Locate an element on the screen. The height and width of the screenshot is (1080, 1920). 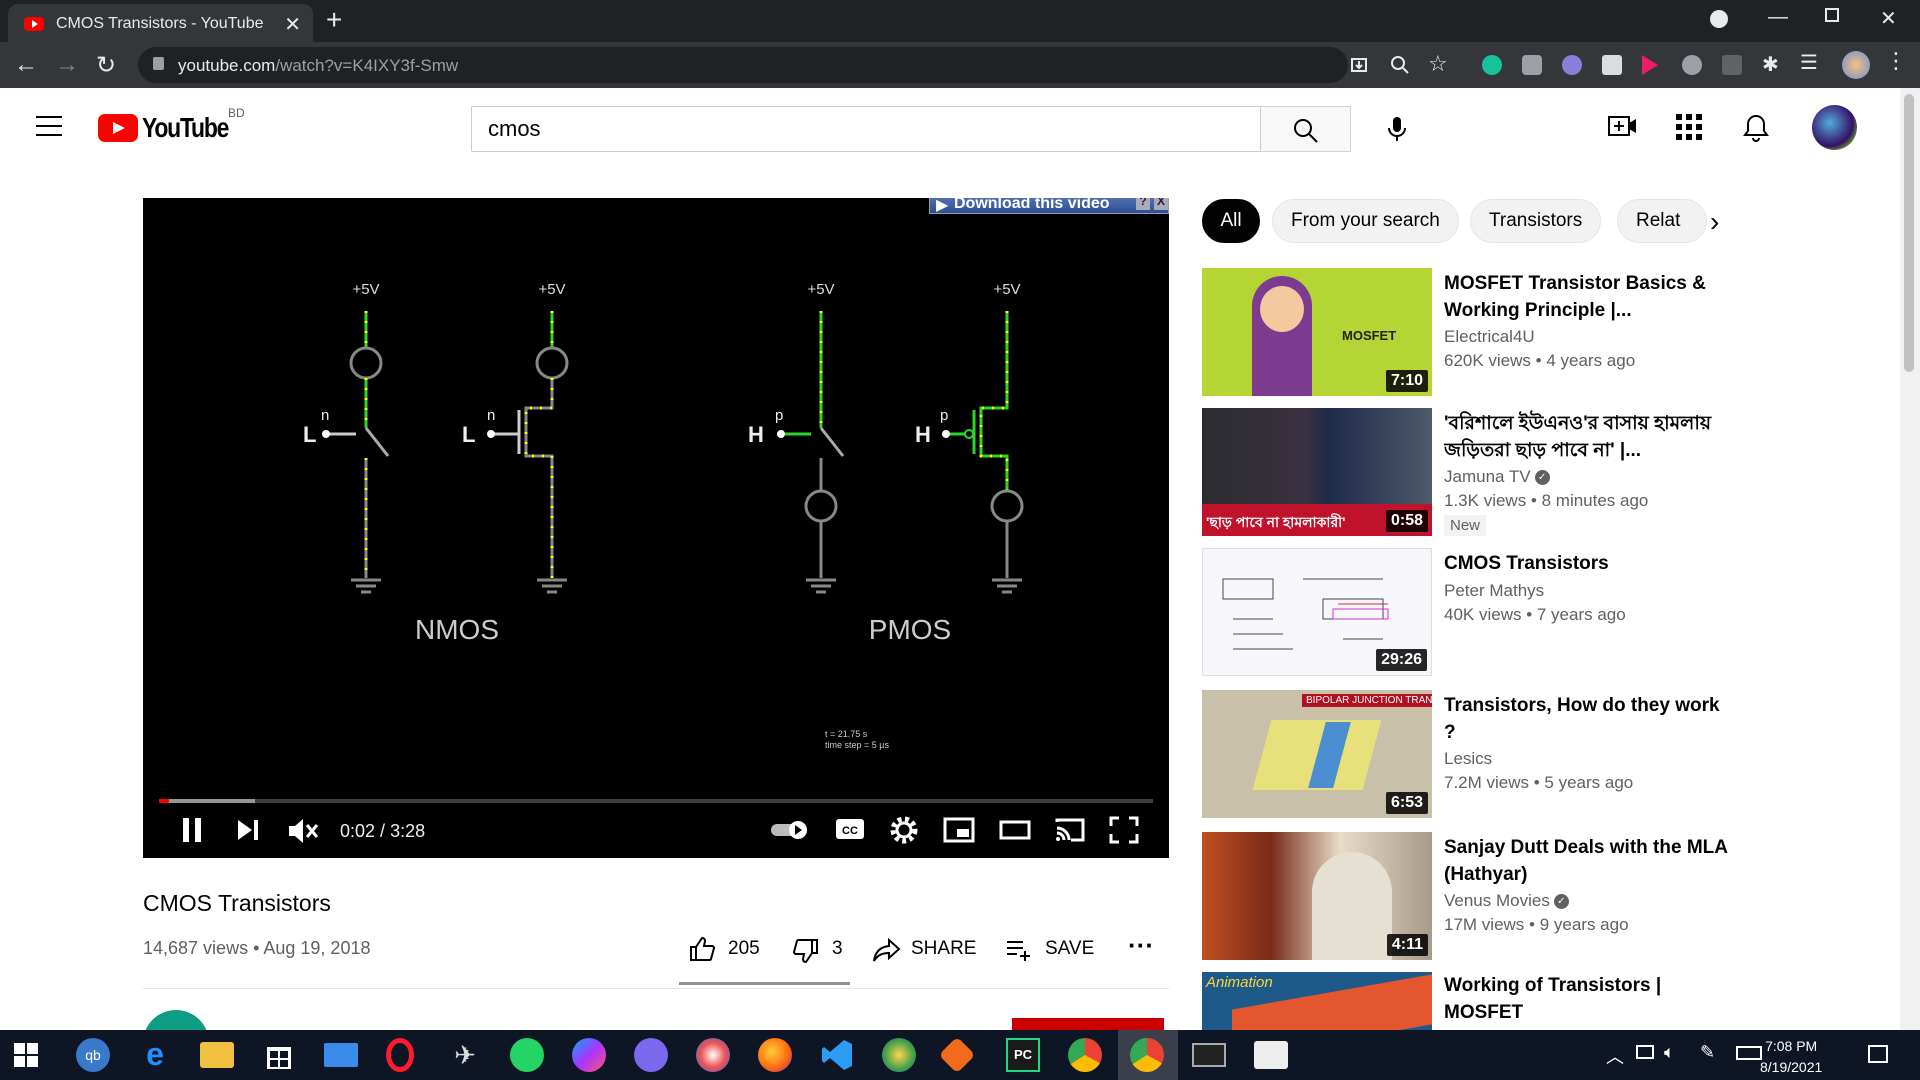
grammarly-extension-icon is located at coordinates (1492, 65).